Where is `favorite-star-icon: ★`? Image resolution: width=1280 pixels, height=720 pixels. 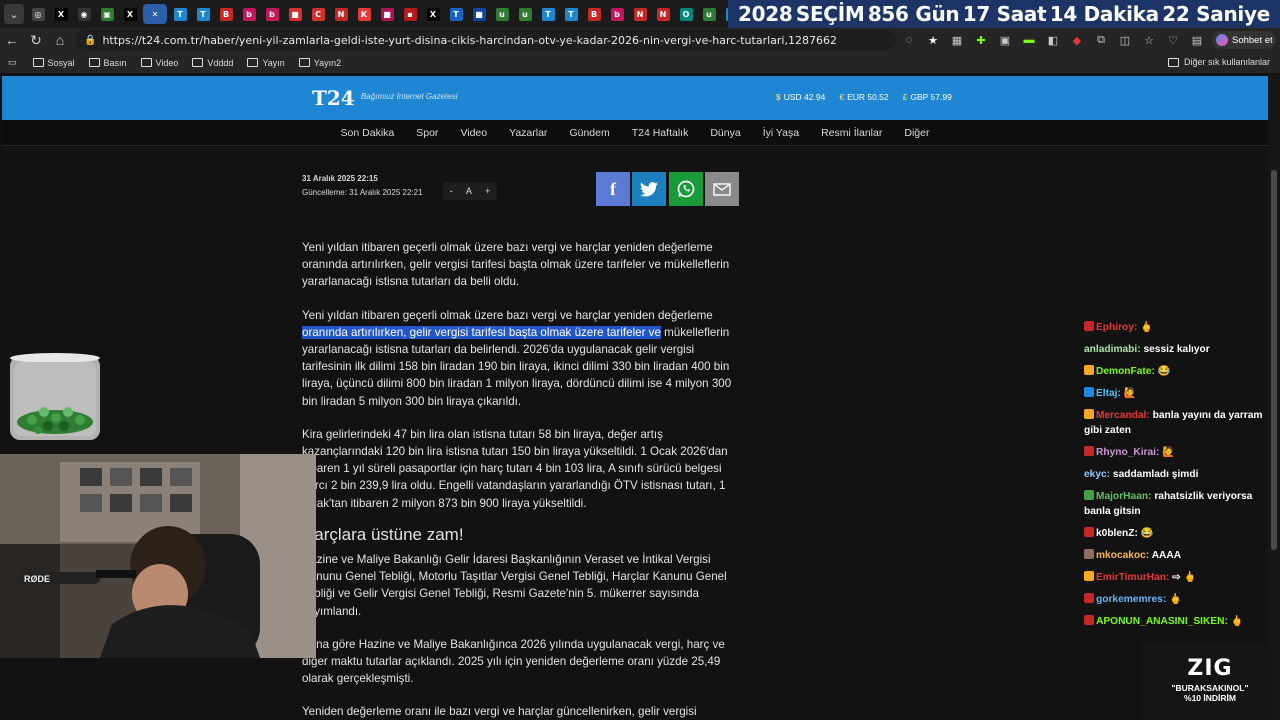
favorite-star-icon: ★ is located at coordinates (933, 40).